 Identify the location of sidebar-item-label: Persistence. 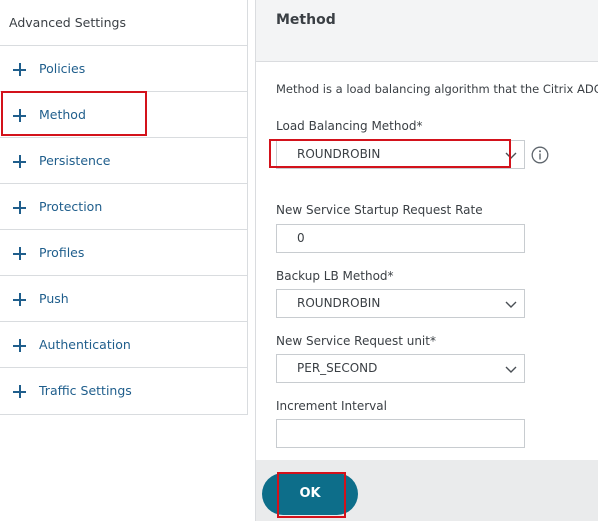
(75, 160).